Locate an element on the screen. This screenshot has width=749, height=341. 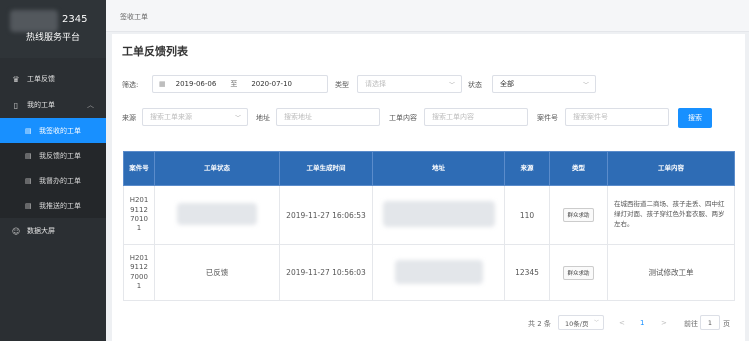
date-end: 2020-07-10 is located at coordinates (271, 84).